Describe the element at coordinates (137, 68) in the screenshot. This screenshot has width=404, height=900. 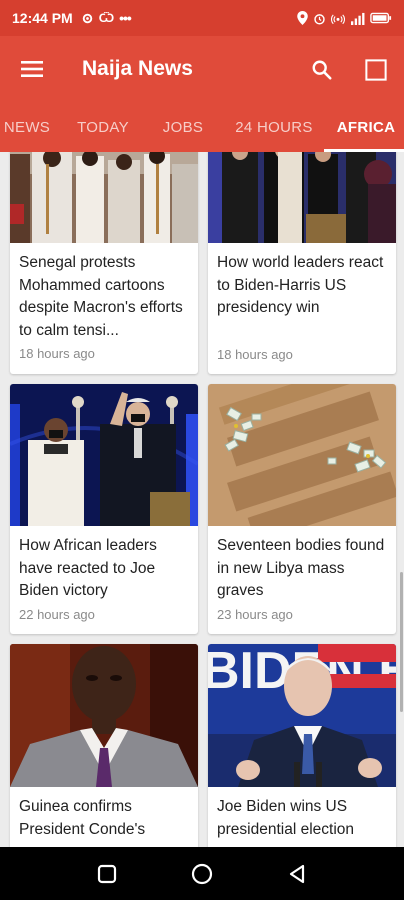
I see `app-title: Naija News` at that location.